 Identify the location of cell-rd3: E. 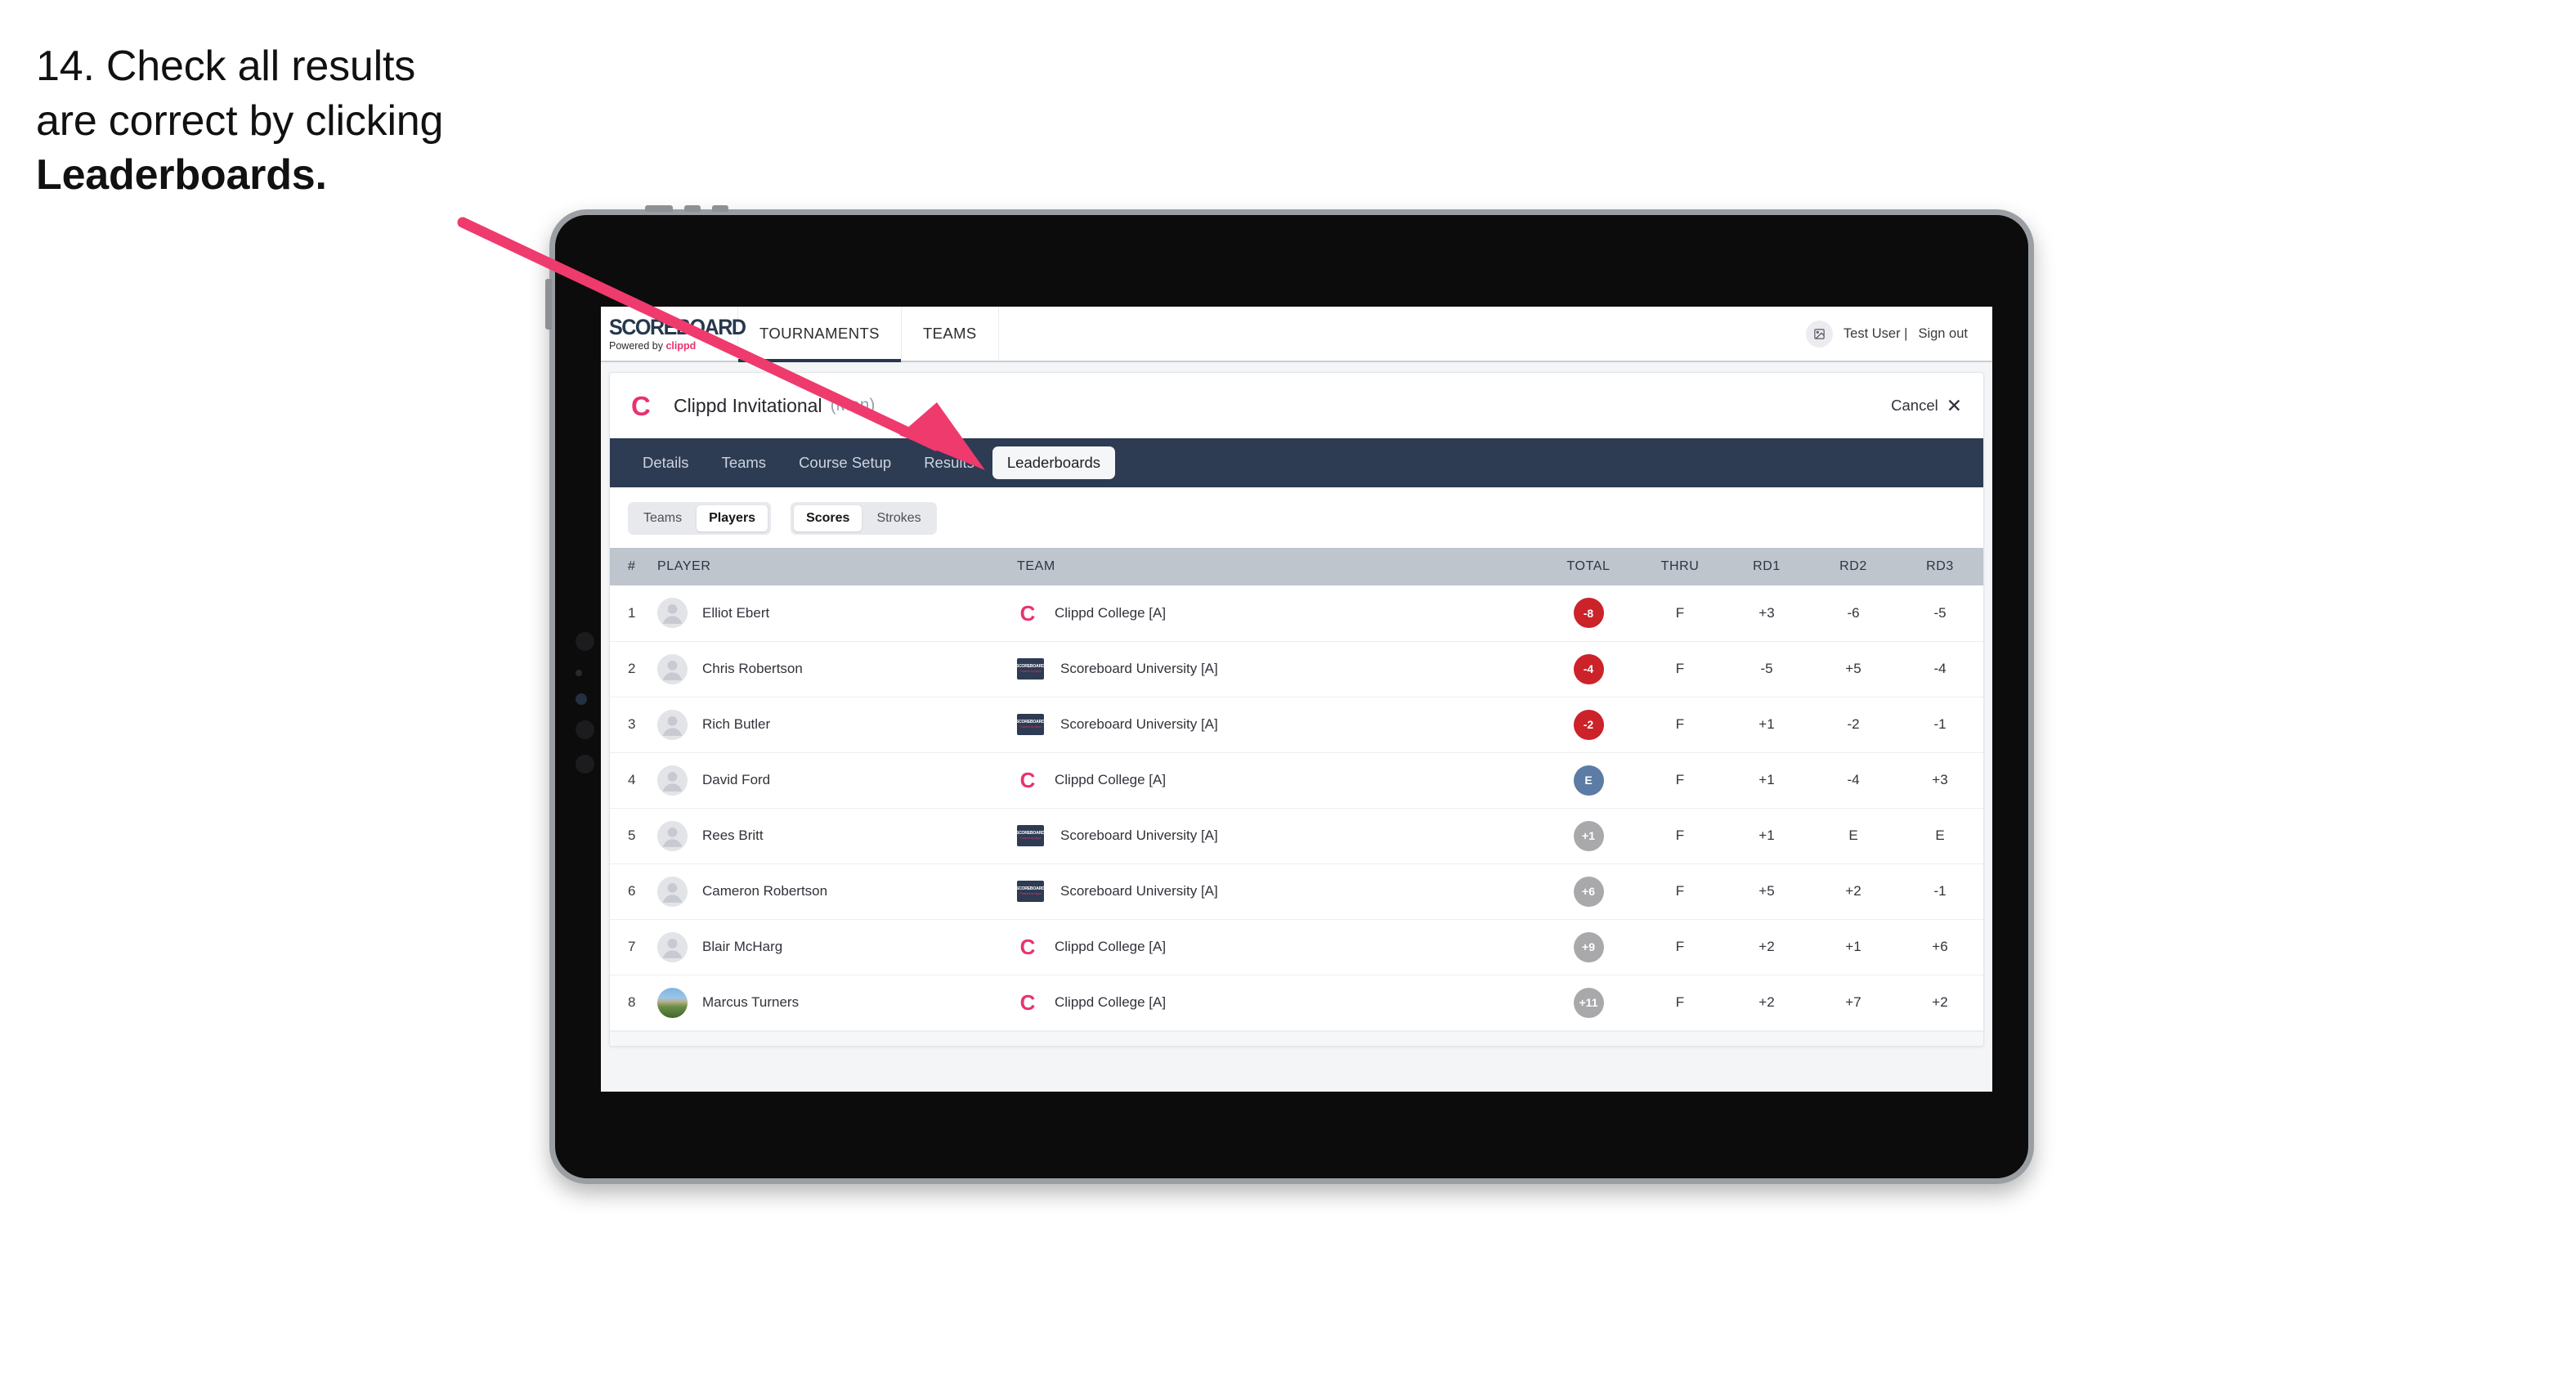
(1940, 836).